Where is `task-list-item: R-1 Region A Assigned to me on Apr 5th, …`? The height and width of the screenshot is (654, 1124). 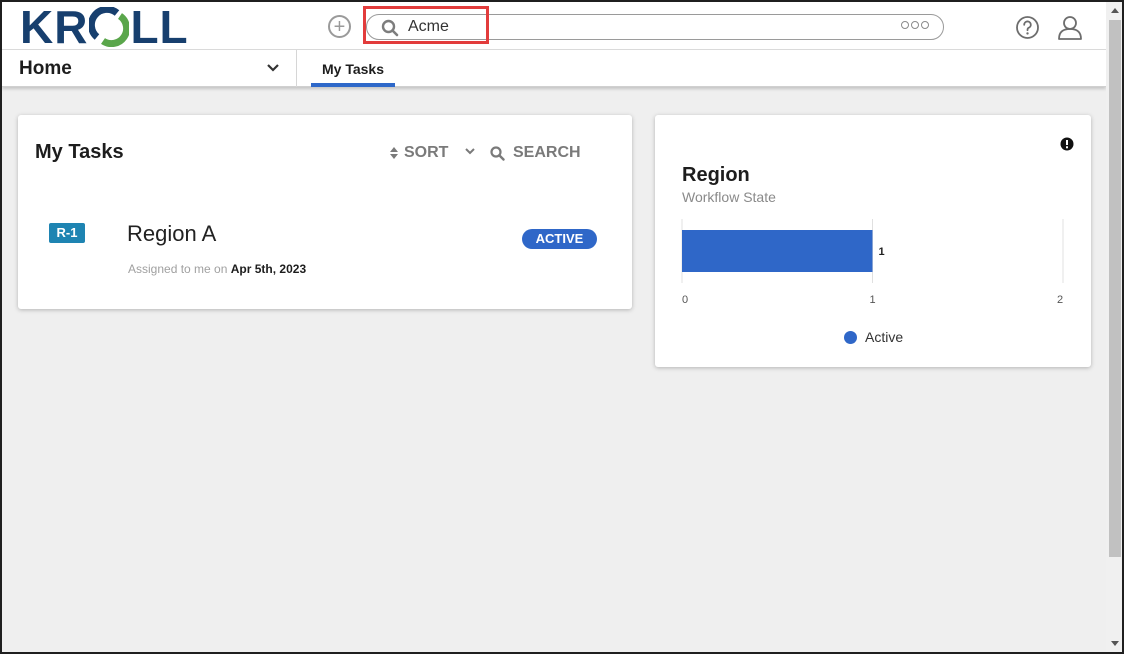
task-list-item: R-1 Region A Assigned to me on Apr 5th, … is located at coordinates (325, 245).